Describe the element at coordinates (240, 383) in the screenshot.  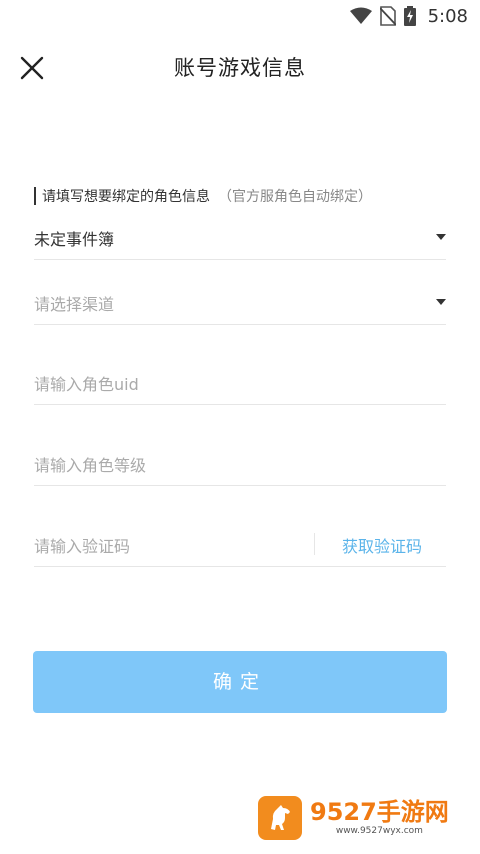
I see `uid-input: 请输入角色uid` at that location.